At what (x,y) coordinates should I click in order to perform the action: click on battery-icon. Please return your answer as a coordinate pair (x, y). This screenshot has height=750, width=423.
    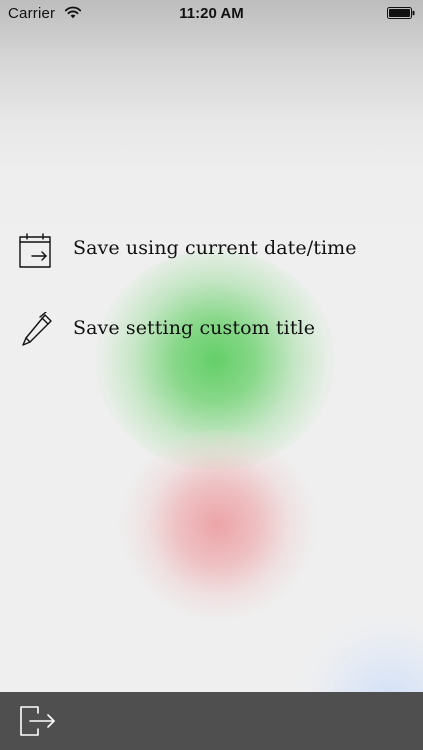
    Looking at the image, I should click on (401, 13).